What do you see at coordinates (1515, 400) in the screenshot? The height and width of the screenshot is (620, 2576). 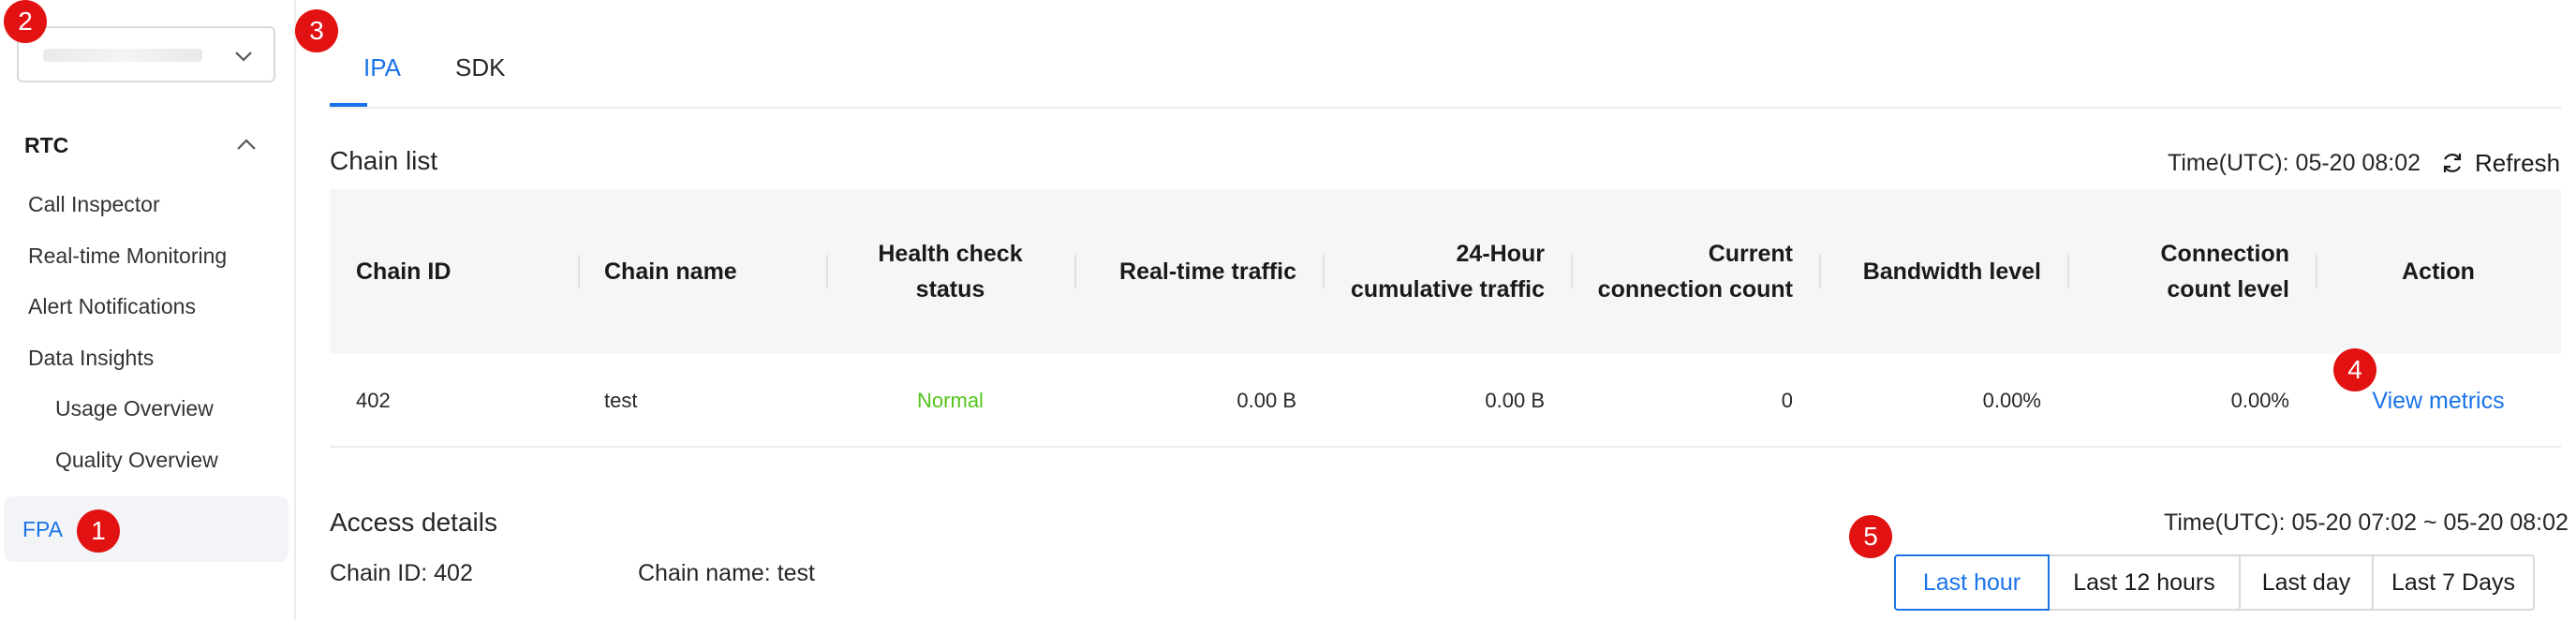 I see `cell-cumulative-traffic: 0.00 B` at bounding box center [1515, 400].